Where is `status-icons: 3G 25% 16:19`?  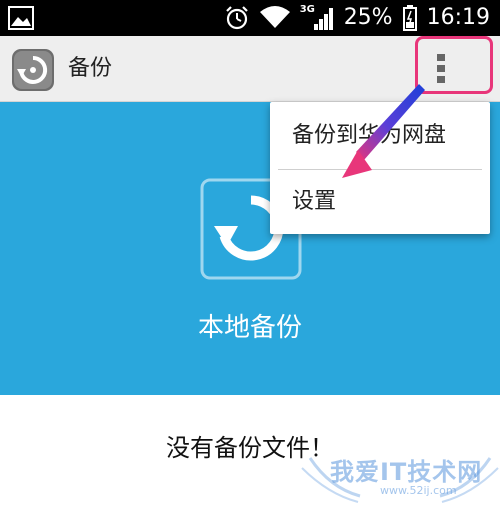
status-icons: 3G 25% 16:19 is located at coordinates (357, 18).